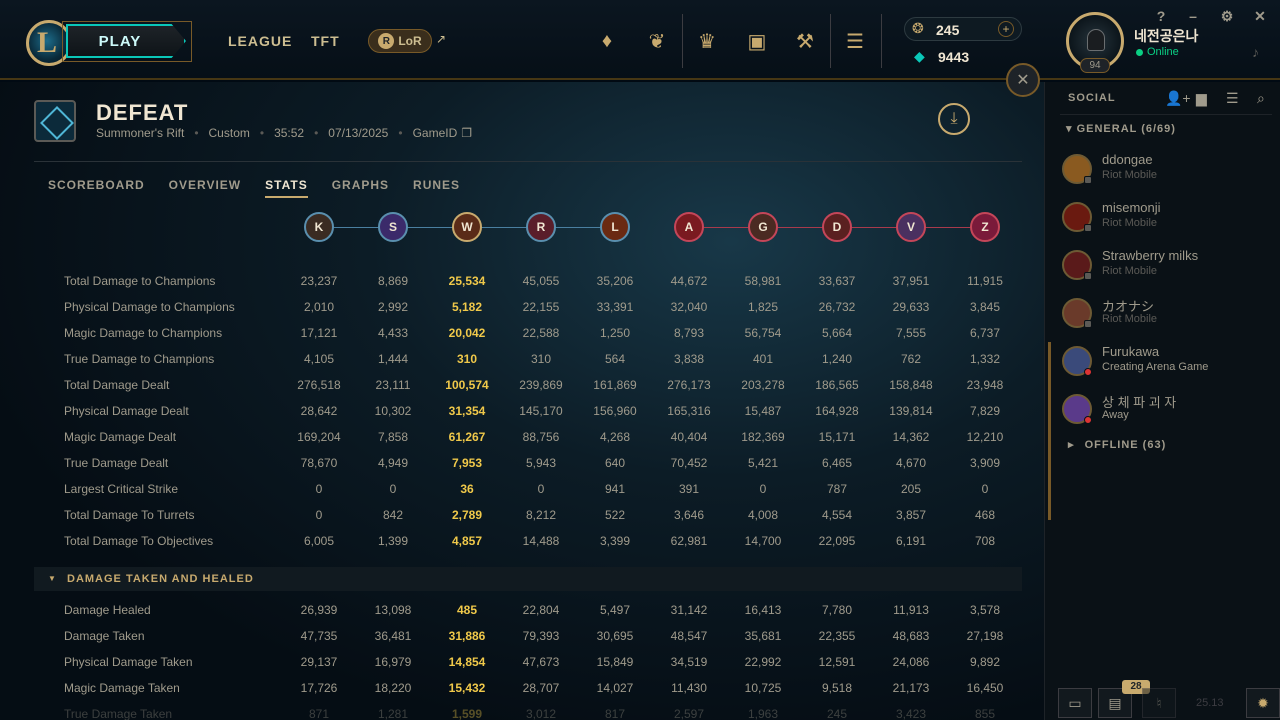 The height and width of the screenshot is (720, 1280). What do you see at coordinates (400, 41) in the screenshot?
I see `lor-button: R LoR` at bounding box center [400, 41].